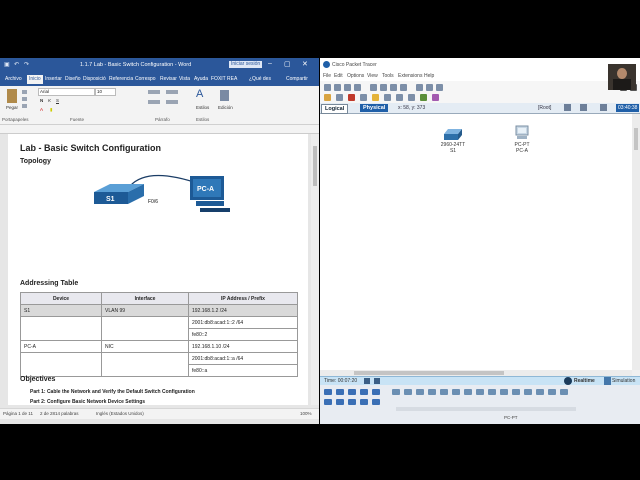 Image resolution: width=640 pixels, height=480 pixels. What do you see at coordinates (340, 392) in the screenshot?
I see `end-devices-icon` at bounding box center [340, 392].